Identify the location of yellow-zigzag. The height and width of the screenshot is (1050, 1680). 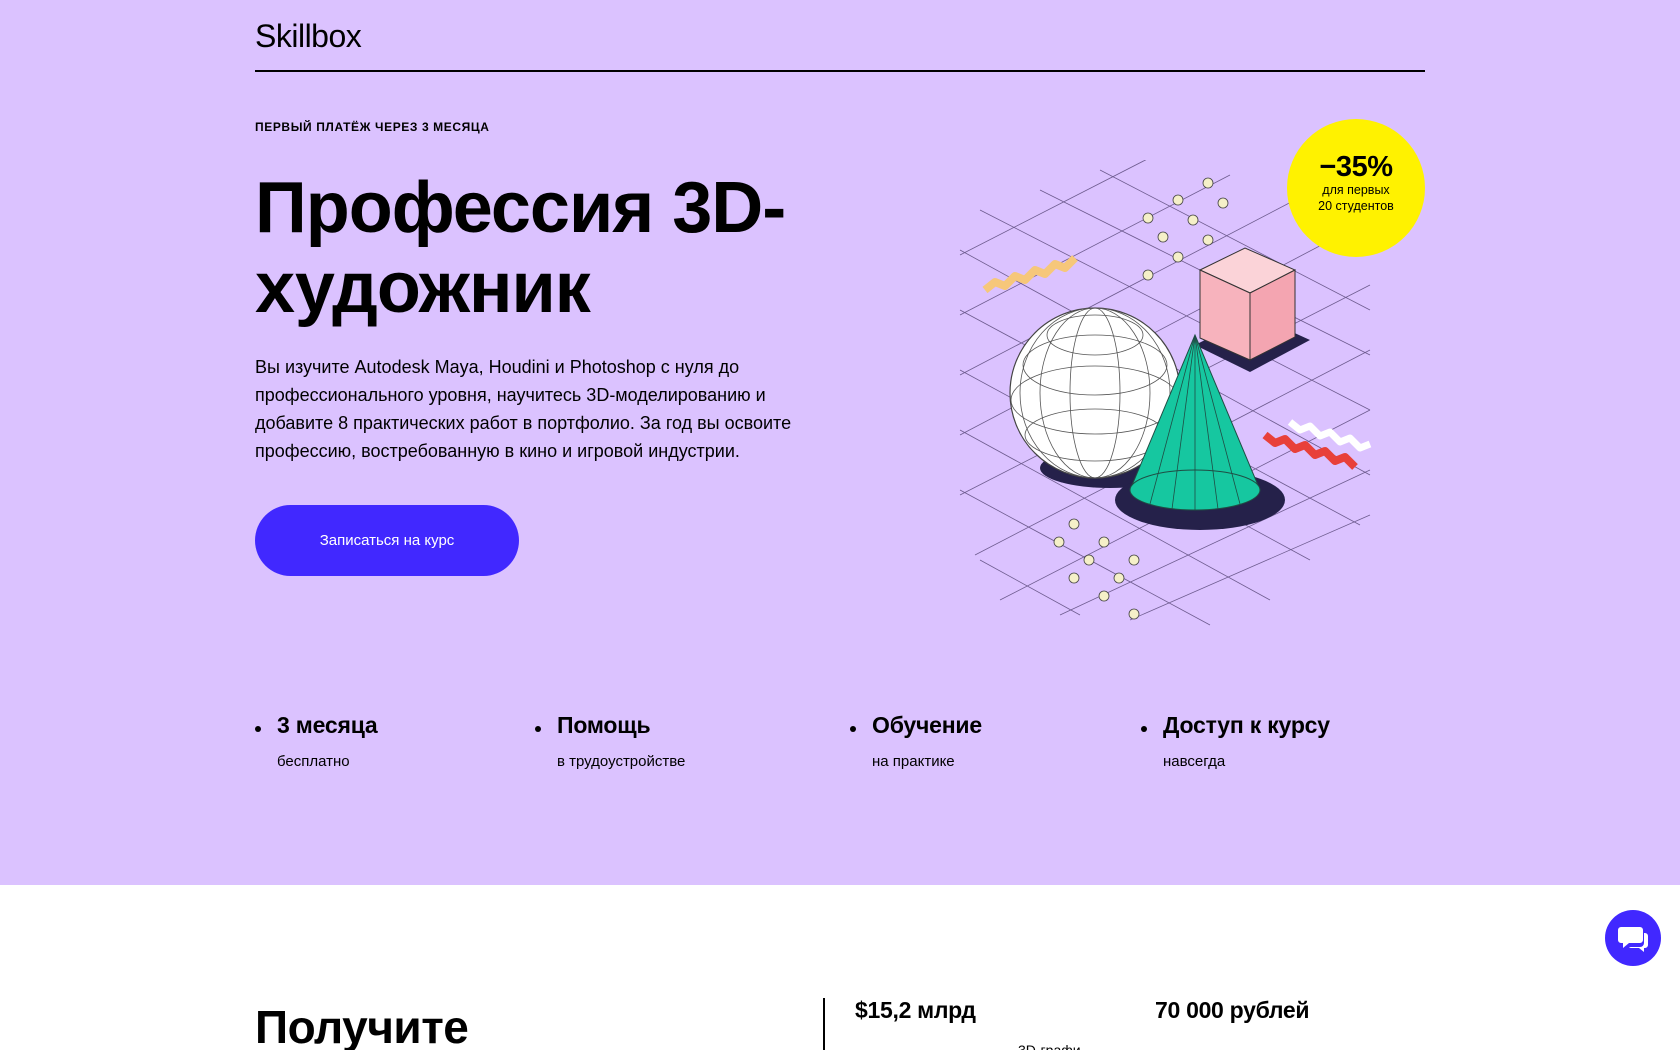
(1030, 274).